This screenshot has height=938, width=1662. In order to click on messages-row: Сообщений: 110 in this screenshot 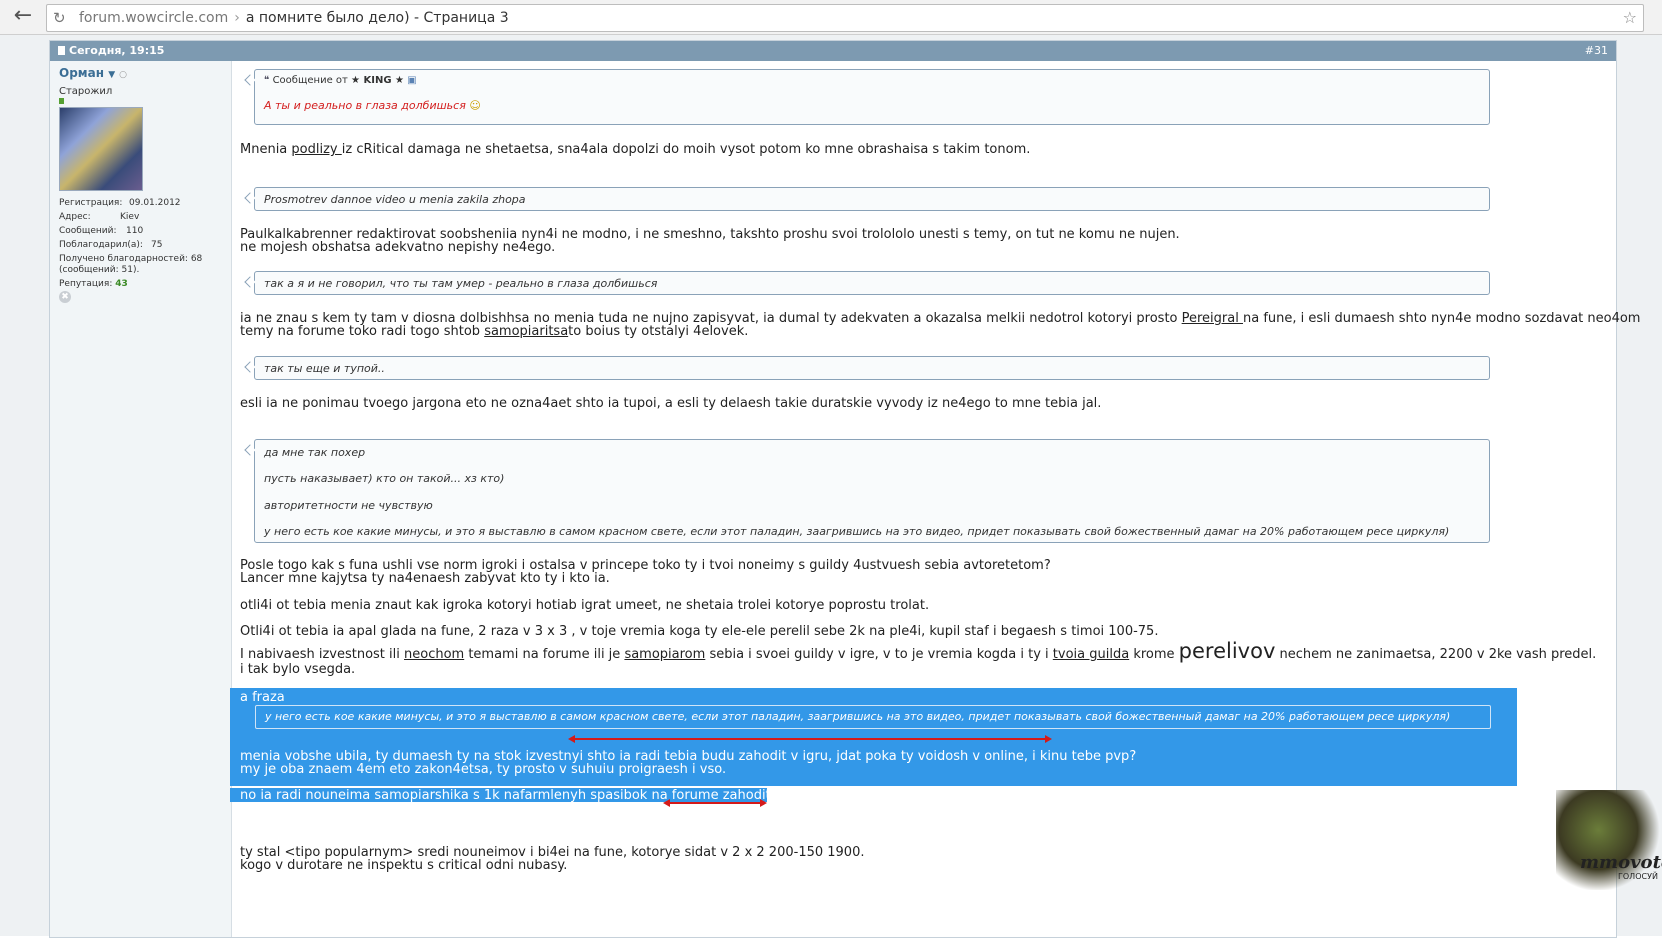, I will do `click(101, 231)`.